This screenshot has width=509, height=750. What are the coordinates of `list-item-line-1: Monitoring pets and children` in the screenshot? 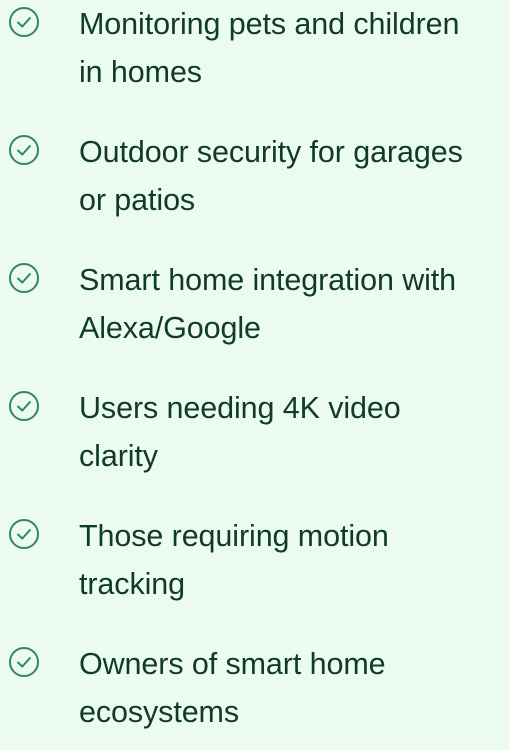 It's located at (269, 24).